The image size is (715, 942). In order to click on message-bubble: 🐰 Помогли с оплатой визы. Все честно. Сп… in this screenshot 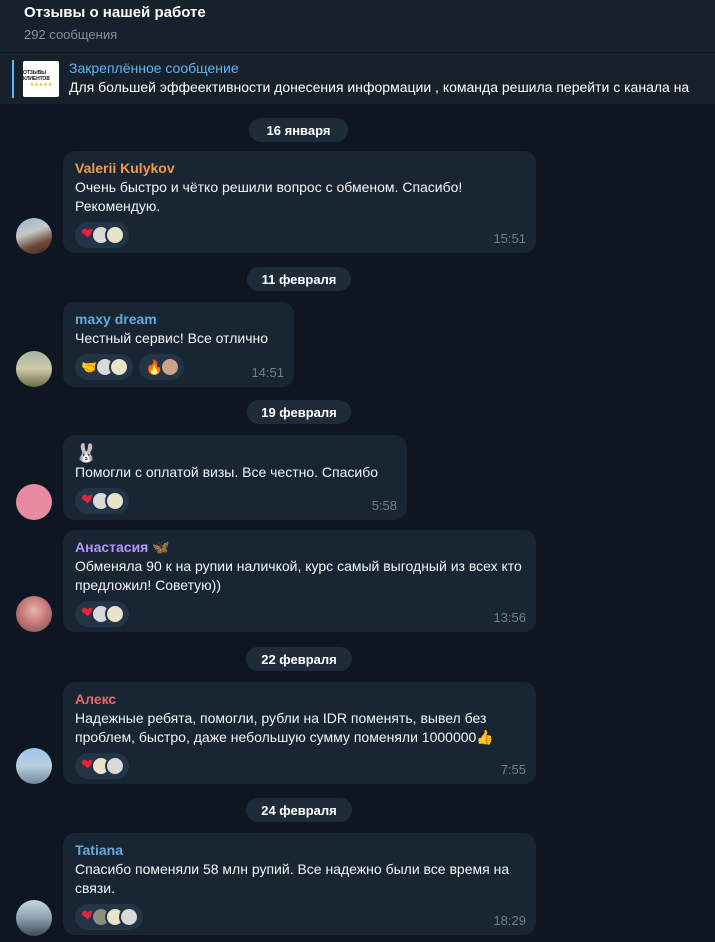, I will do `click(235, 477)`.